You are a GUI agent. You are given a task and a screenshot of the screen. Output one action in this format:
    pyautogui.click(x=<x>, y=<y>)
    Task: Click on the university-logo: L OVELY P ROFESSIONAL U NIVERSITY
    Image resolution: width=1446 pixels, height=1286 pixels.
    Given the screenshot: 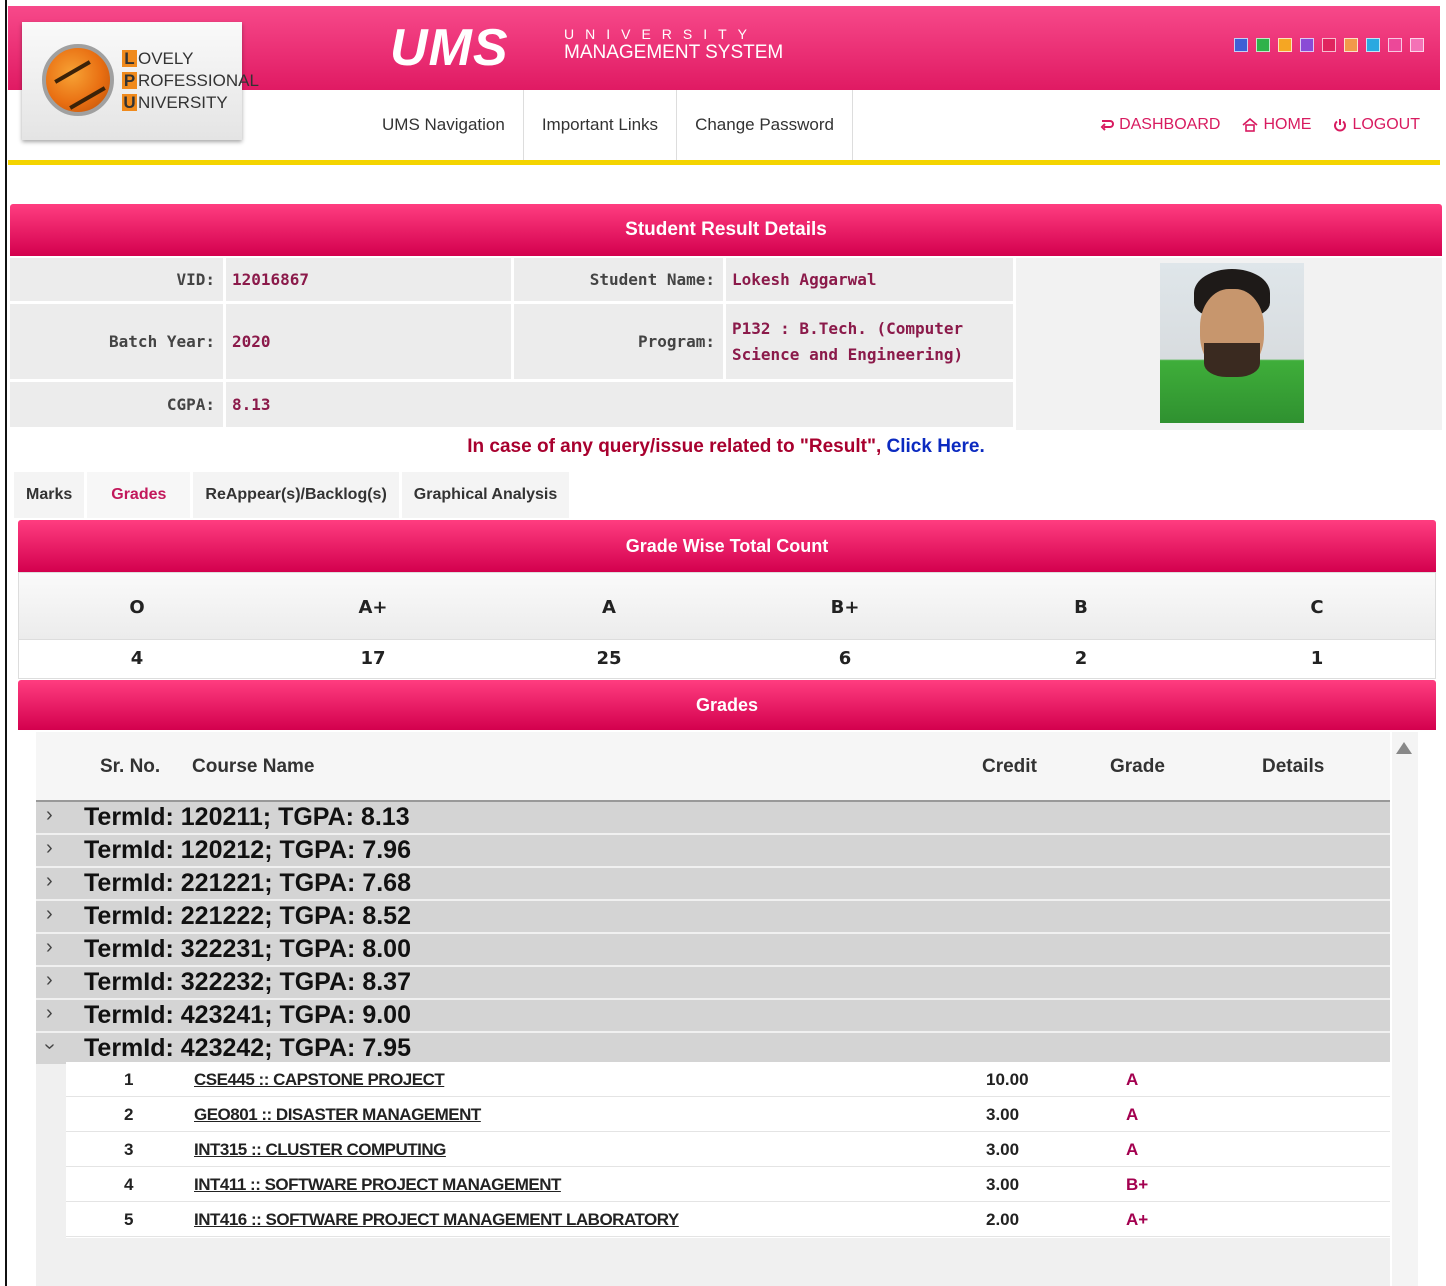 What is the action you would take?
    pyautogui.click(x=140, y=81)
    